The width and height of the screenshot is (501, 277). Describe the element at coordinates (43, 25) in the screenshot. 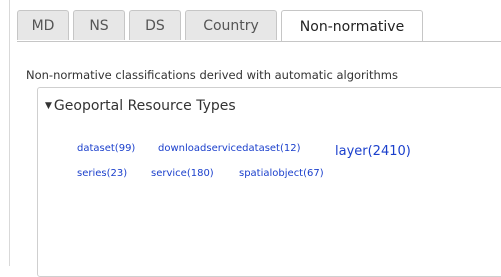

I see `tab-md: MD` at that location.